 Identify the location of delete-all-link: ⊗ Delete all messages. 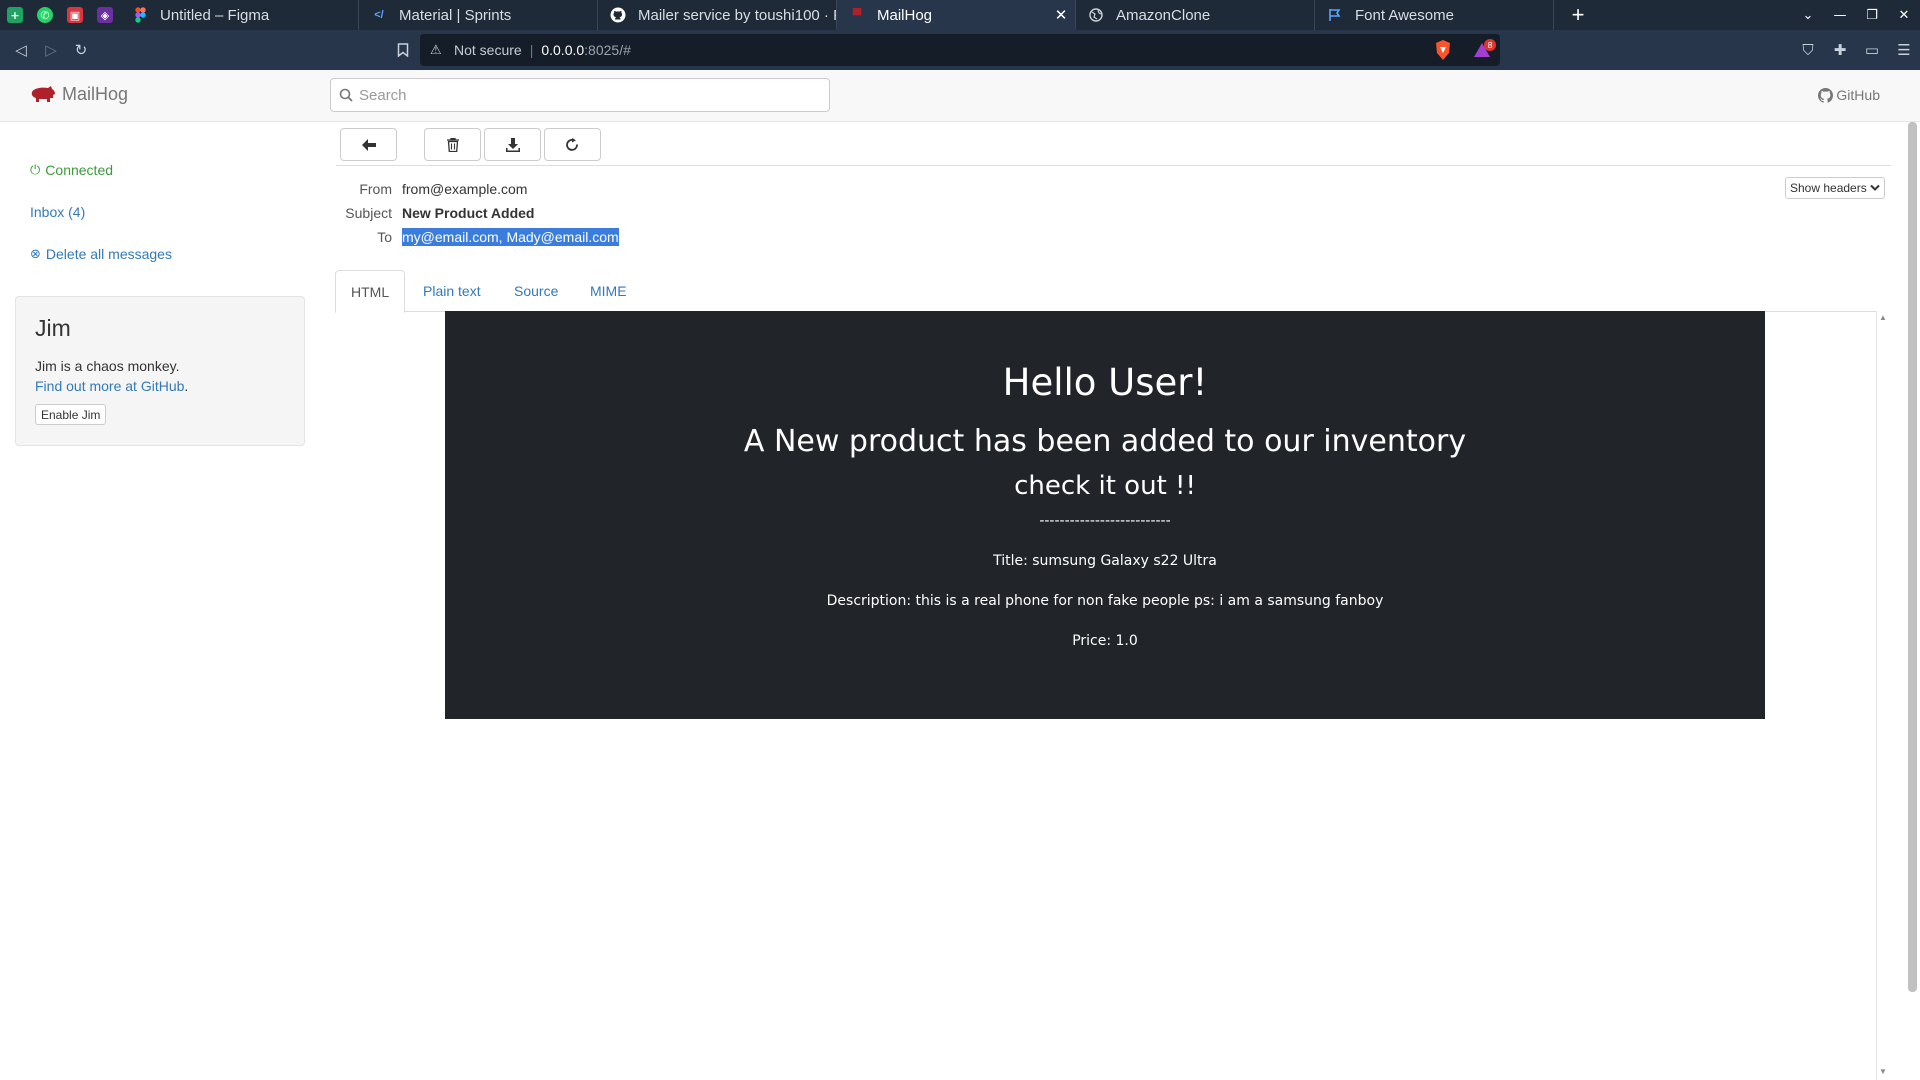
(101, 254).